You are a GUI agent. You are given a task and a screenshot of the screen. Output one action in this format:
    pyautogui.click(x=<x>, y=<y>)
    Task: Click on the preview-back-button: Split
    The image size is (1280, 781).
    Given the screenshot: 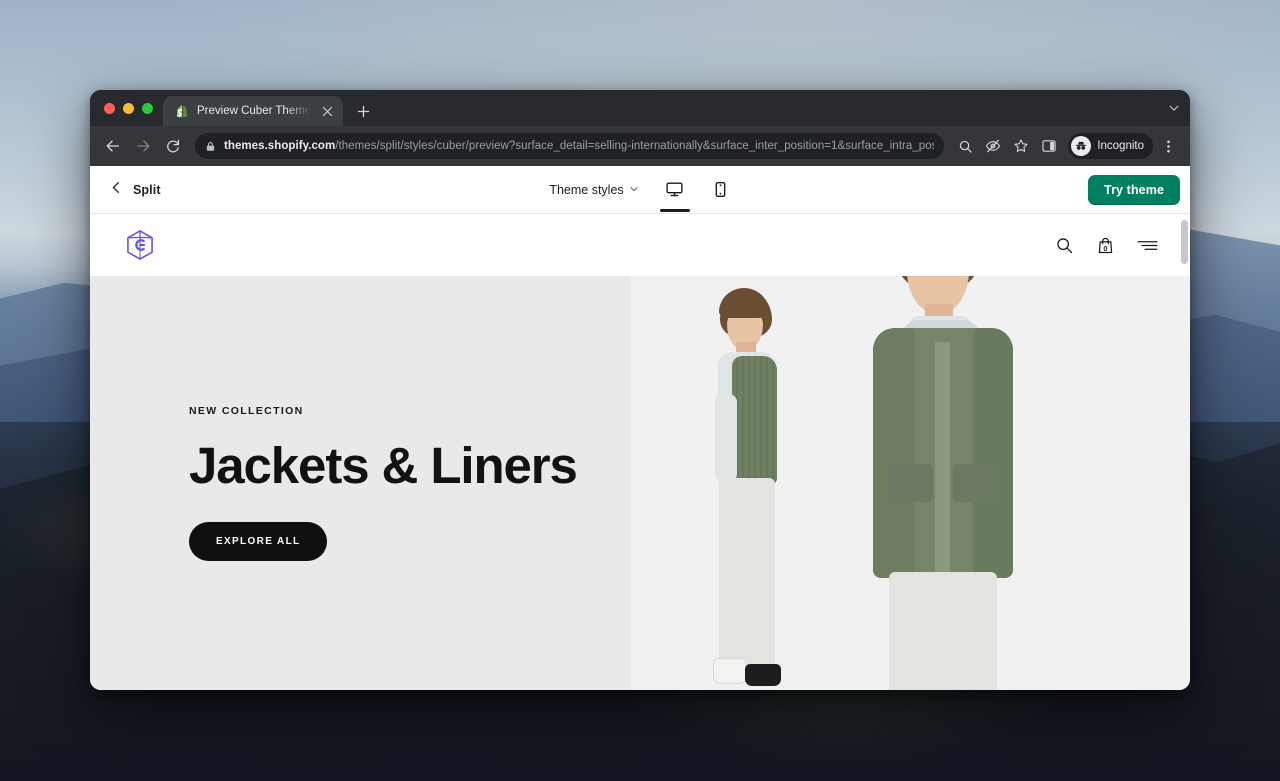 What is the action you would take?
    pyautogui.click(x=135, y=190)
    